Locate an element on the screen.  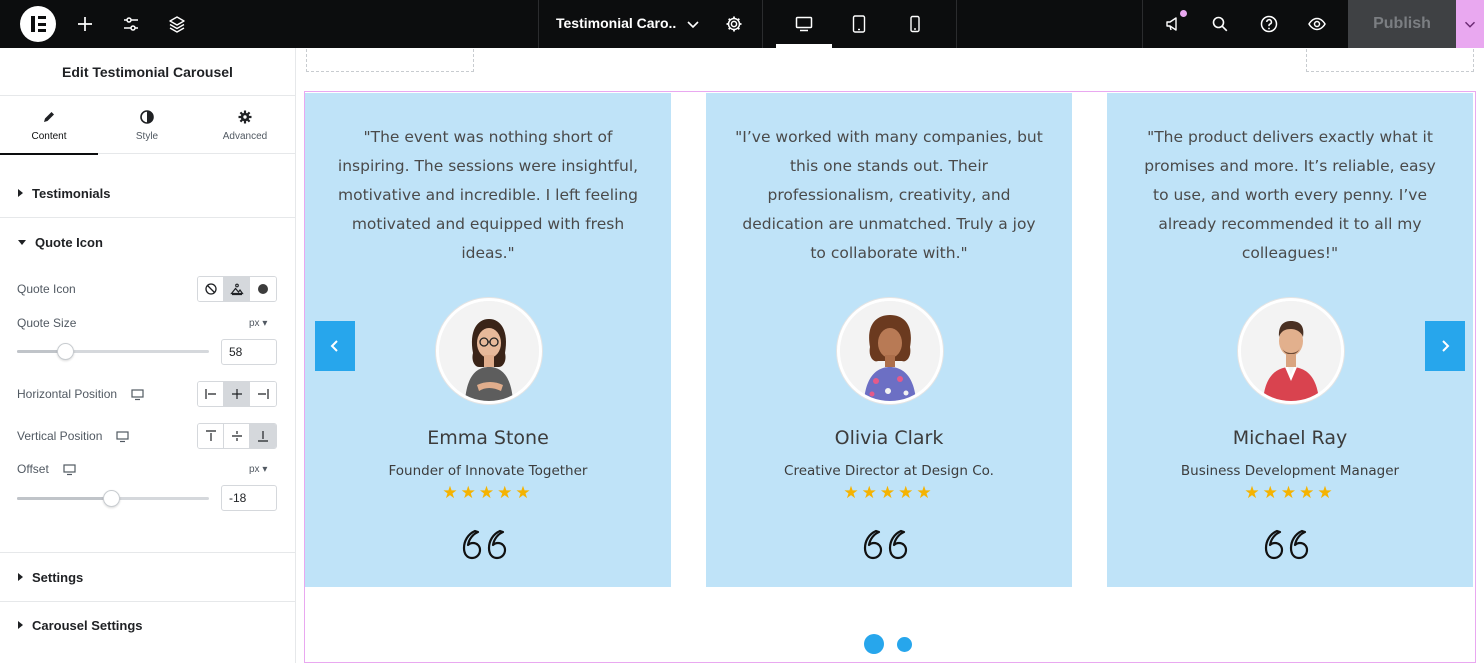
chevron-left-icon is located at coordinates (334, 346).